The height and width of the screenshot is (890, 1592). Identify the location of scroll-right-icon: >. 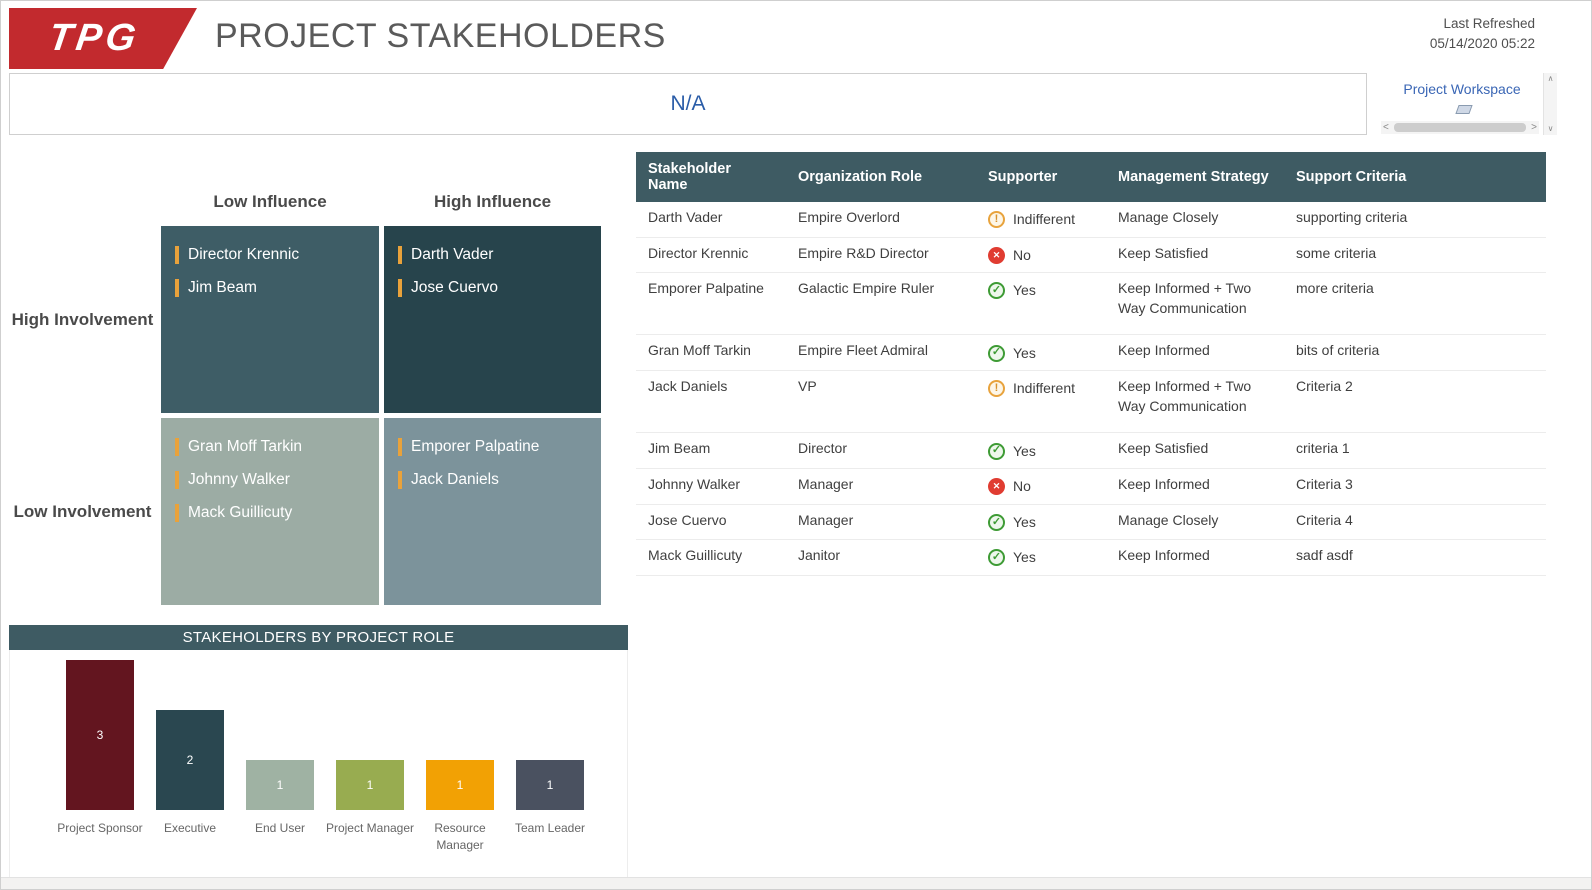
(1534, 127).